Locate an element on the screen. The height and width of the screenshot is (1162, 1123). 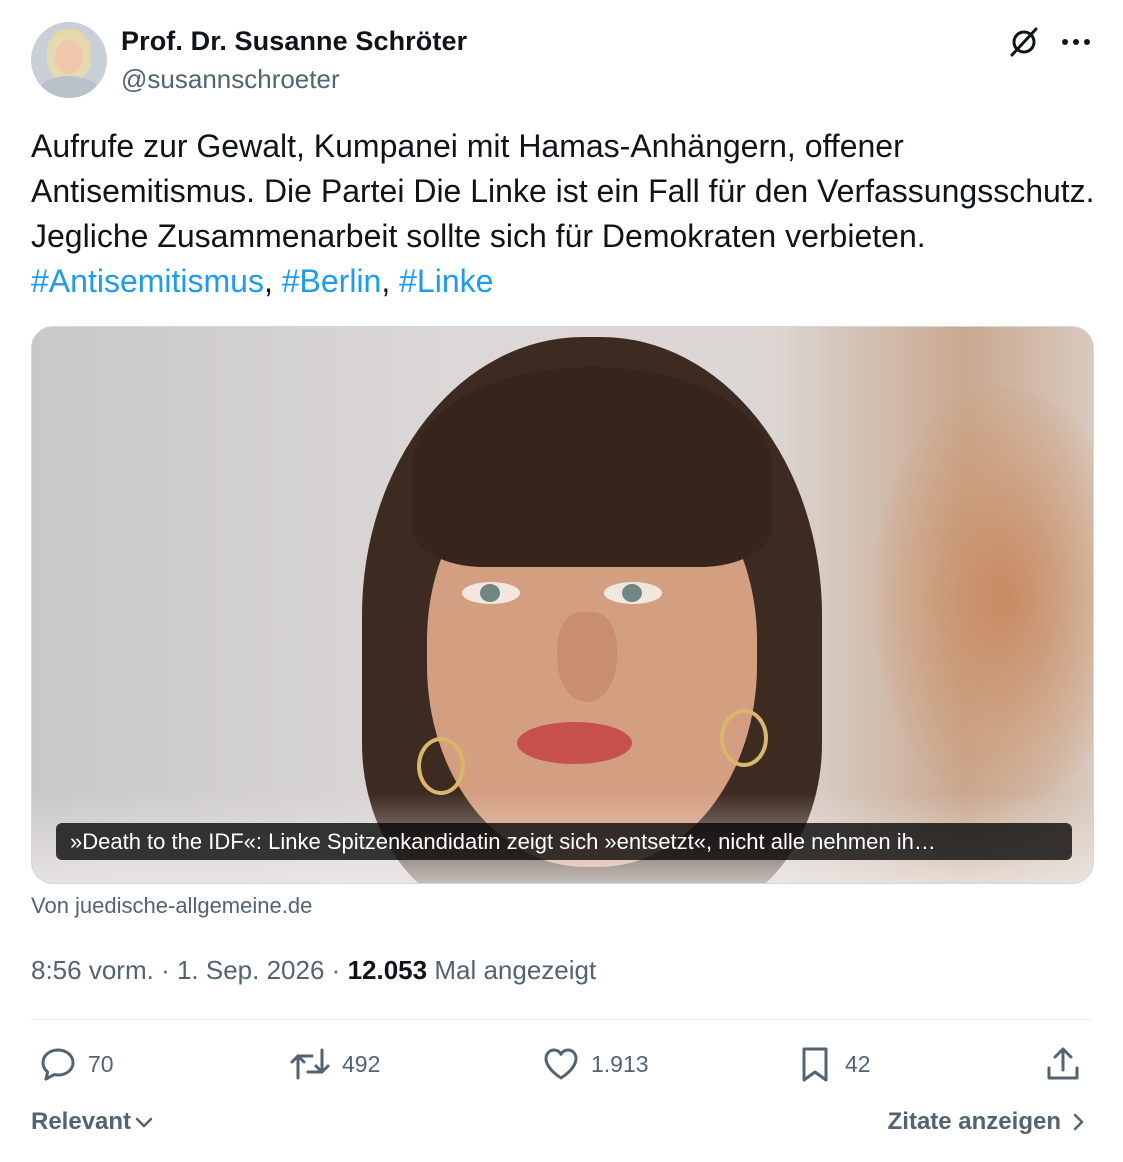
bookmark-button: 42 is located at coordinates (833, 1064).